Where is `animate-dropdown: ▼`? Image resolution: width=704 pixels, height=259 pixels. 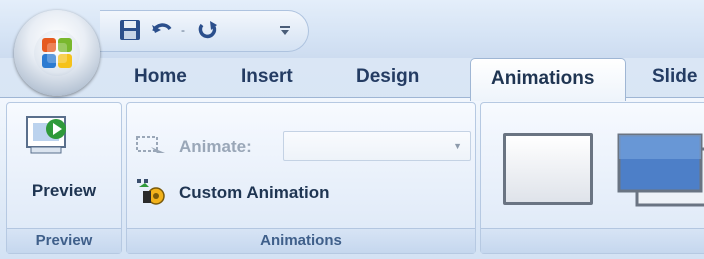
animate-dropdown: ▼ is located at coordinates (377, 146).